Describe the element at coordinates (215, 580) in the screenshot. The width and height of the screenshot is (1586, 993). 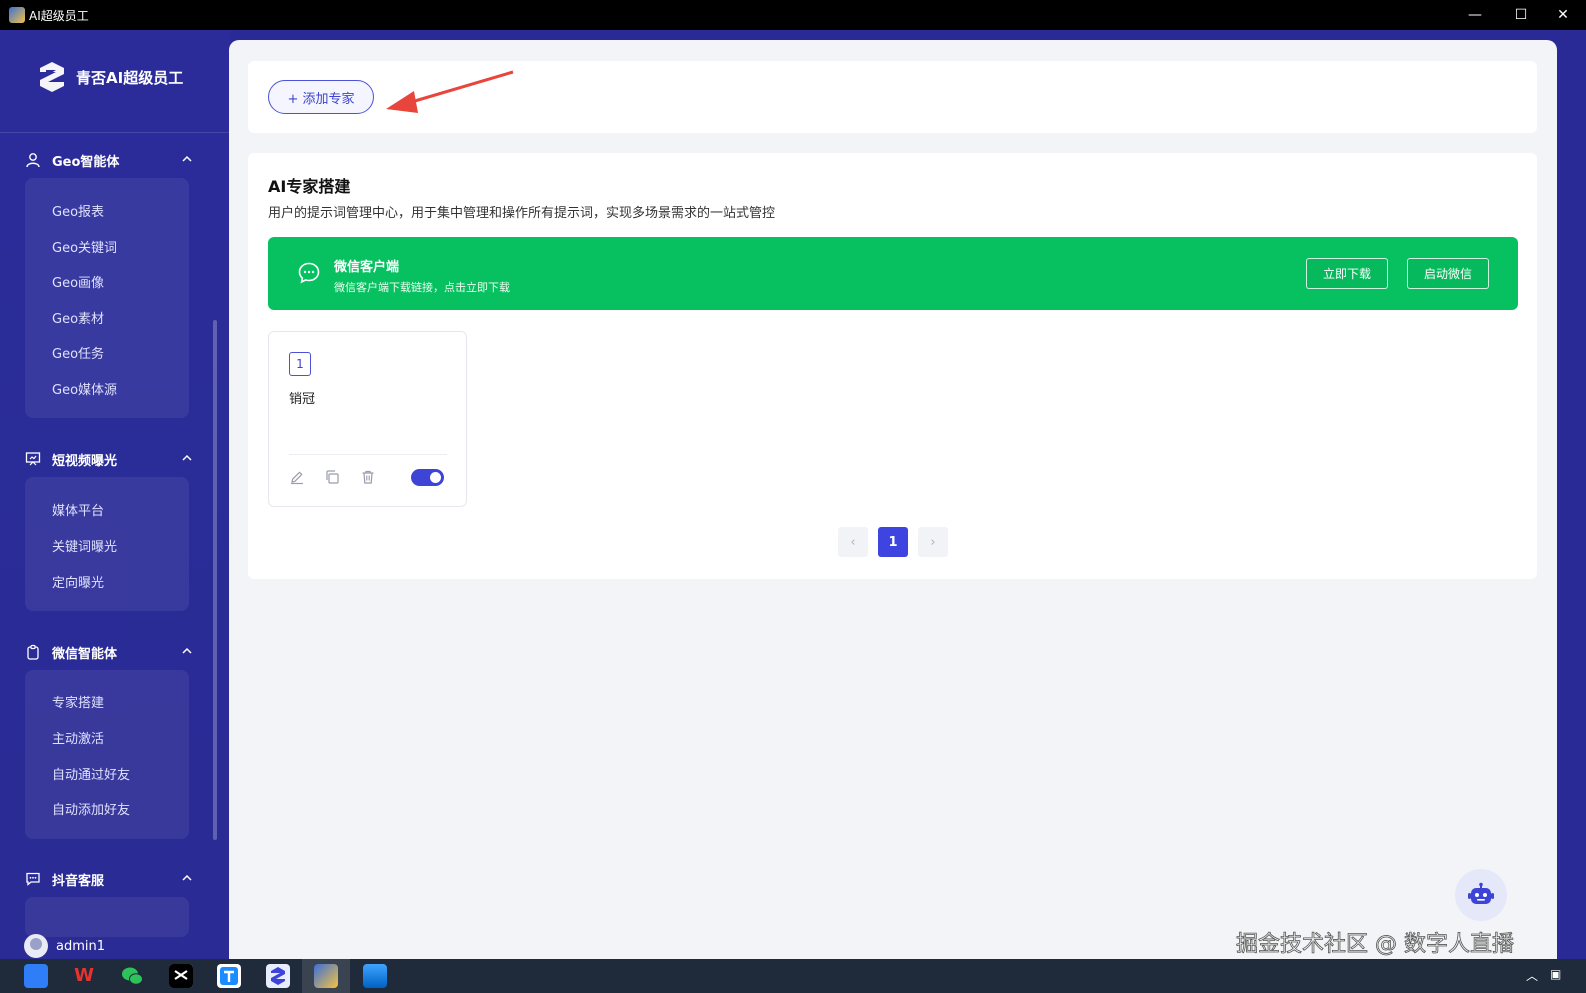
I see `sidebar-scrollbar` at that location.